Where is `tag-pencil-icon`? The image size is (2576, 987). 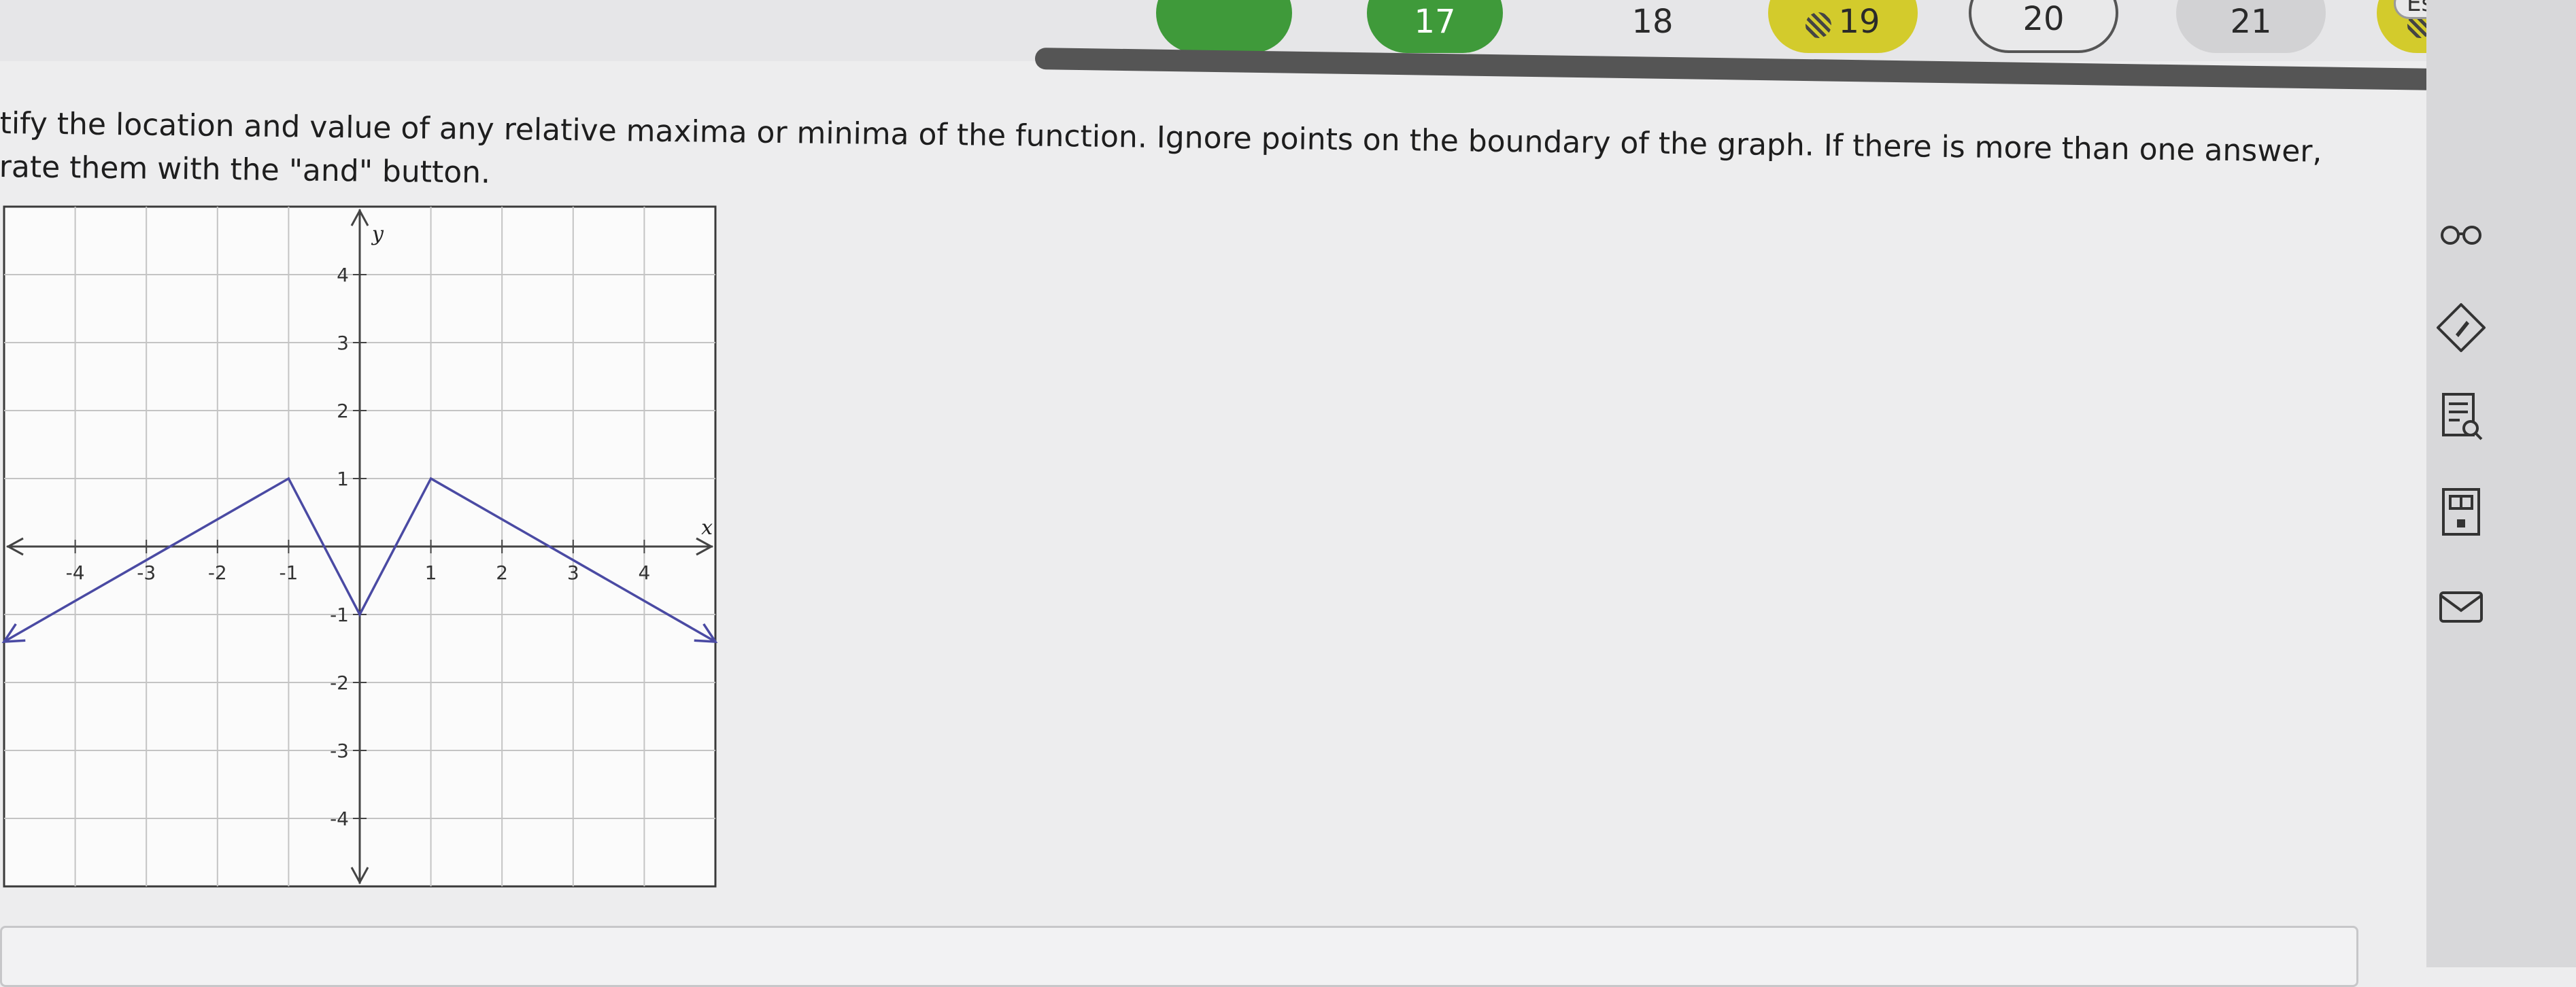 tag-pencil-icon is located at coordinates (2461, 328).